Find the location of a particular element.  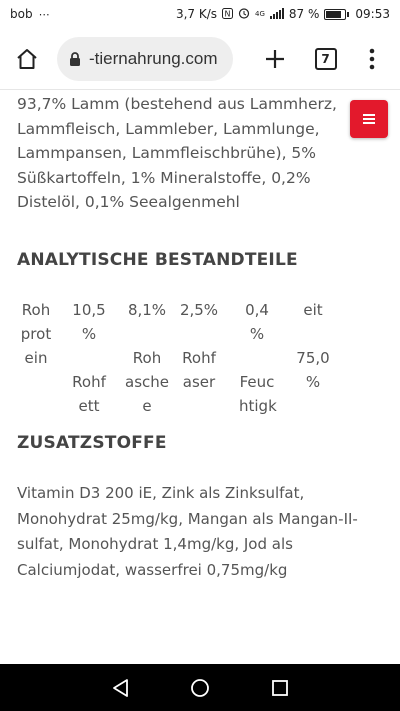

url-bar: -tiernahrung.com is located at coordinates (145, 58).